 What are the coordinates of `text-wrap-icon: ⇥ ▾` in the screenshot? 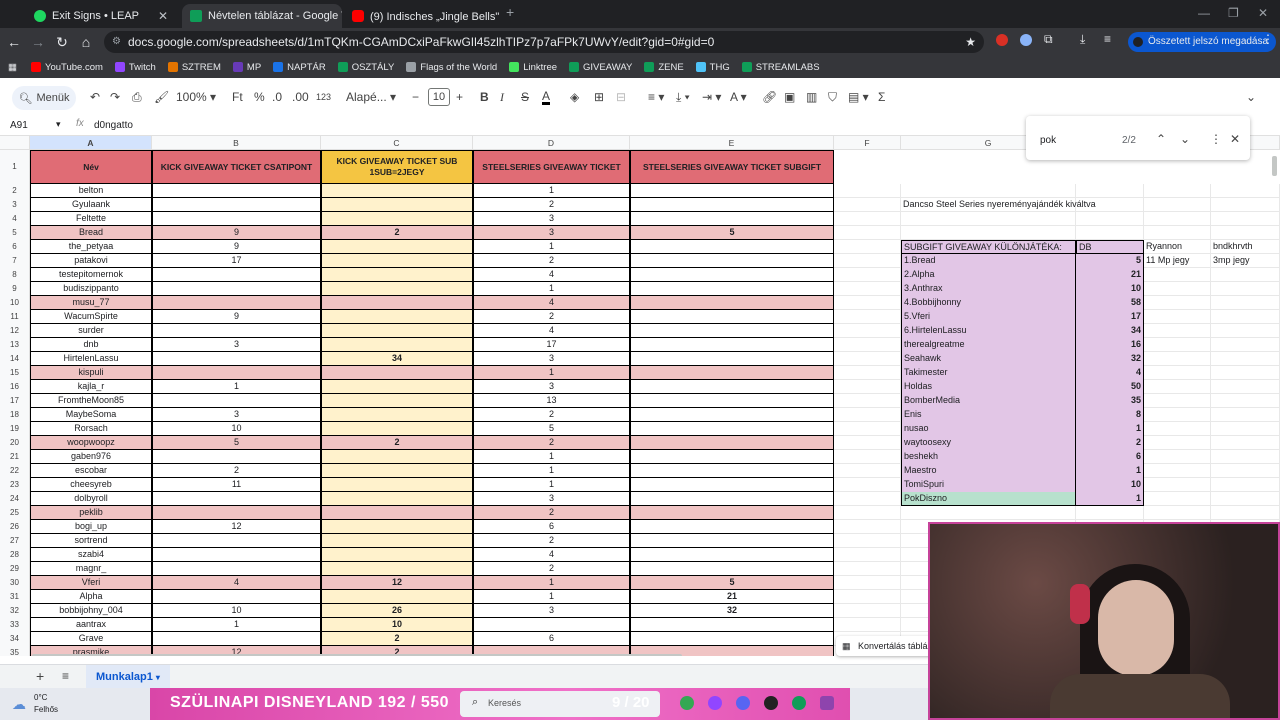 It's located at (711, 97).